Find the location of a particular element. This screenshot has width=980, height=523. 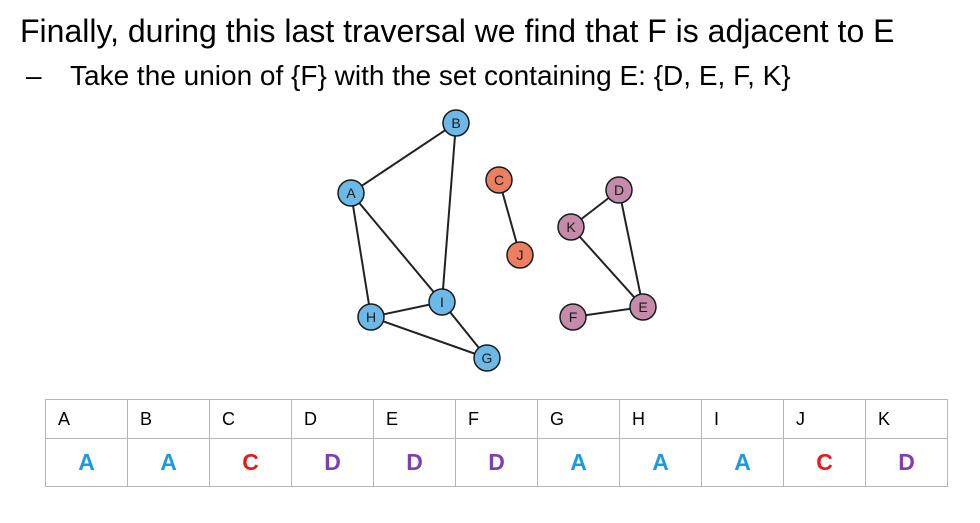

edge-b-i is located at coordinates (449, 212).